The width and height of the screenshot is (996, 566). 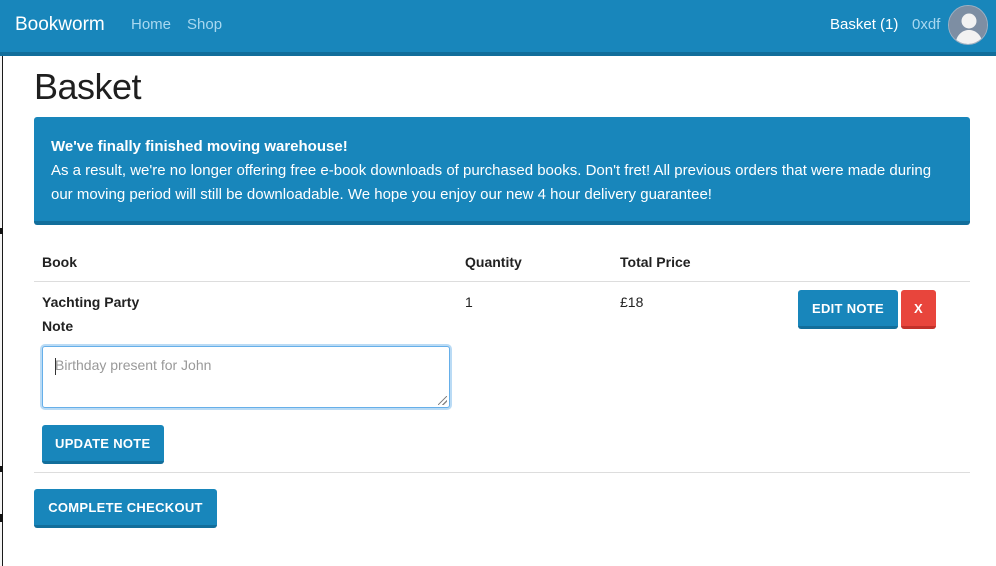 I want to click on book-title: Yachting Party, so click(x=91, y=302).